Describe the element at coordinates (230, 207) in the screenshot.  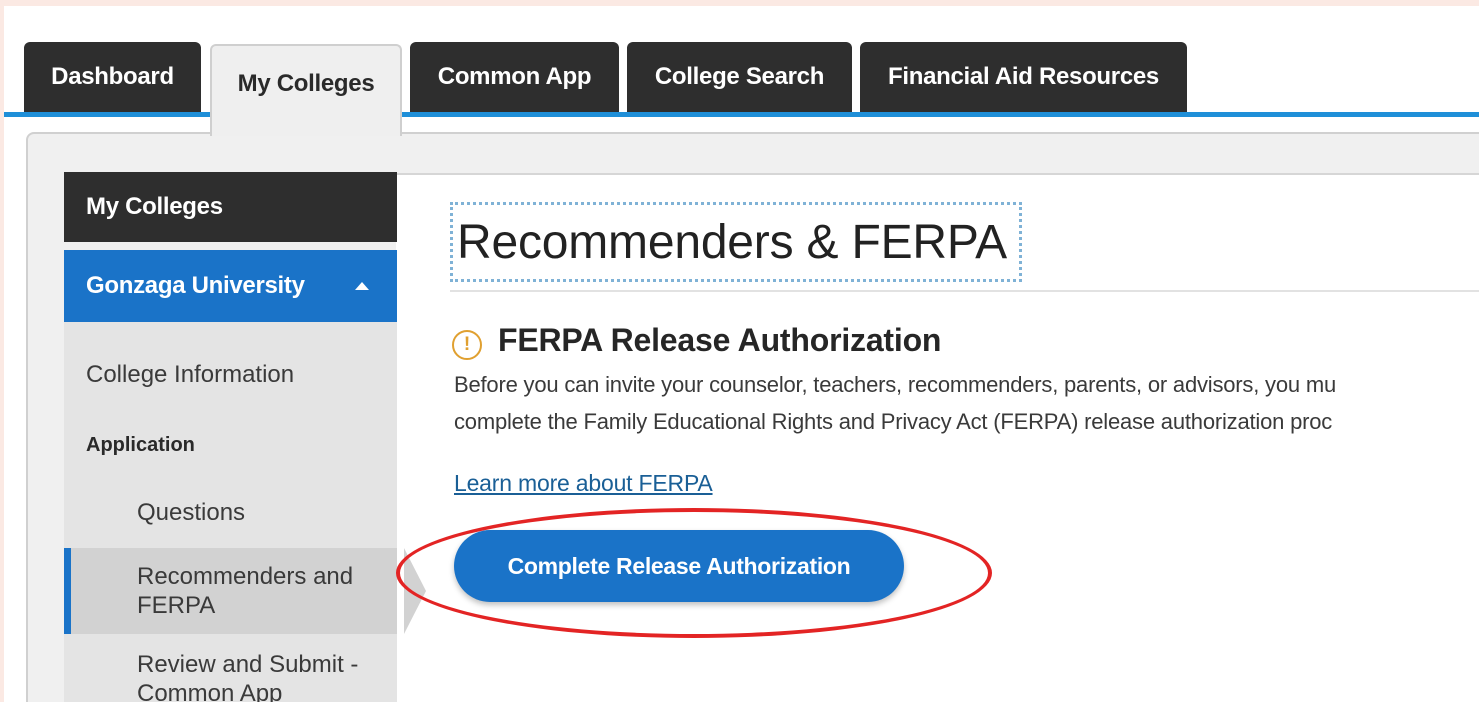
I see `sidebar-header: My Colleges` at that location.